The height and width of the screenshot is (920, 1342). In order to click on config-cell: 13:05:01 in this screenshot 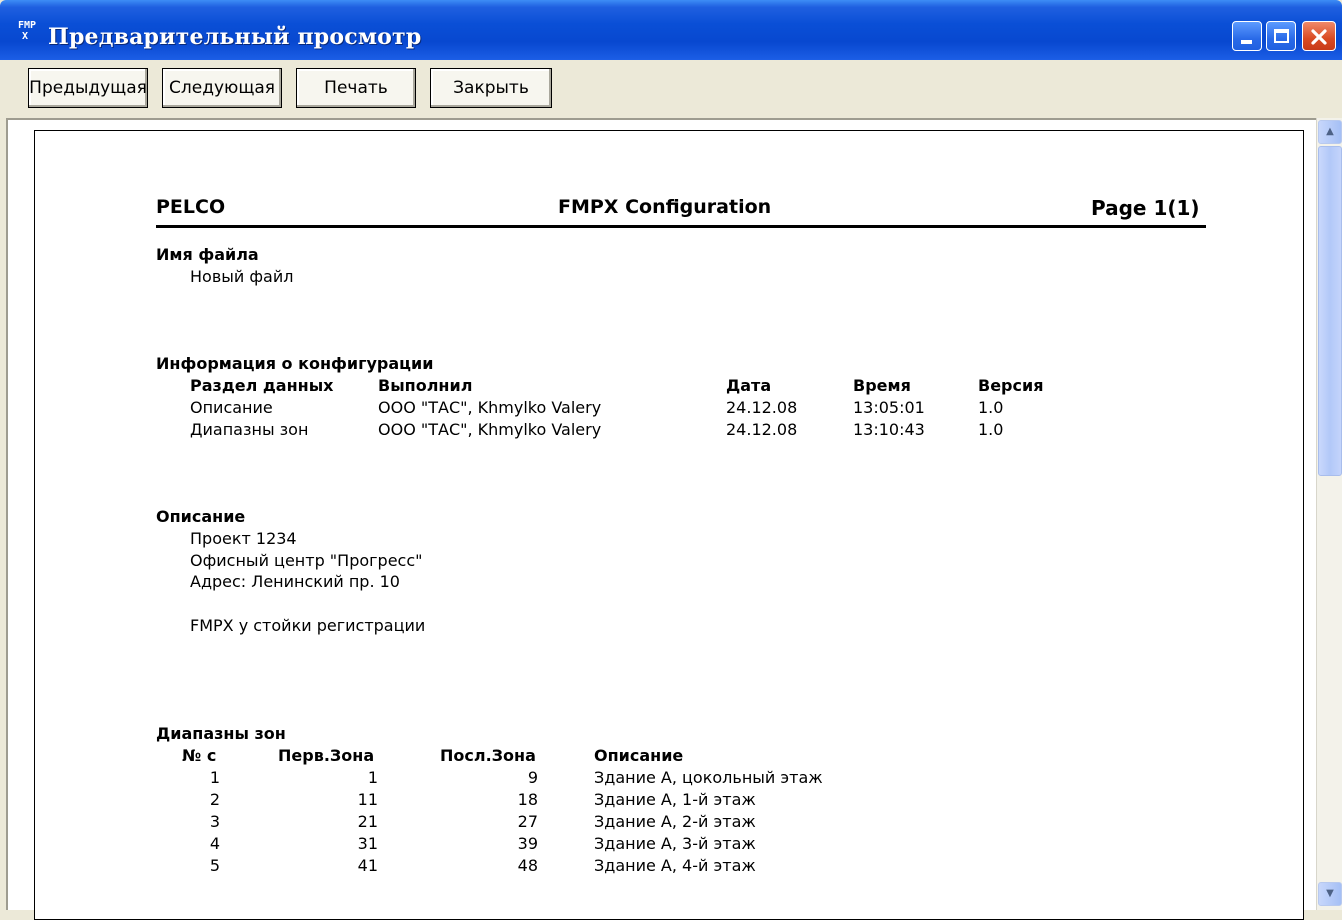, I will do `click(889, 407)`.